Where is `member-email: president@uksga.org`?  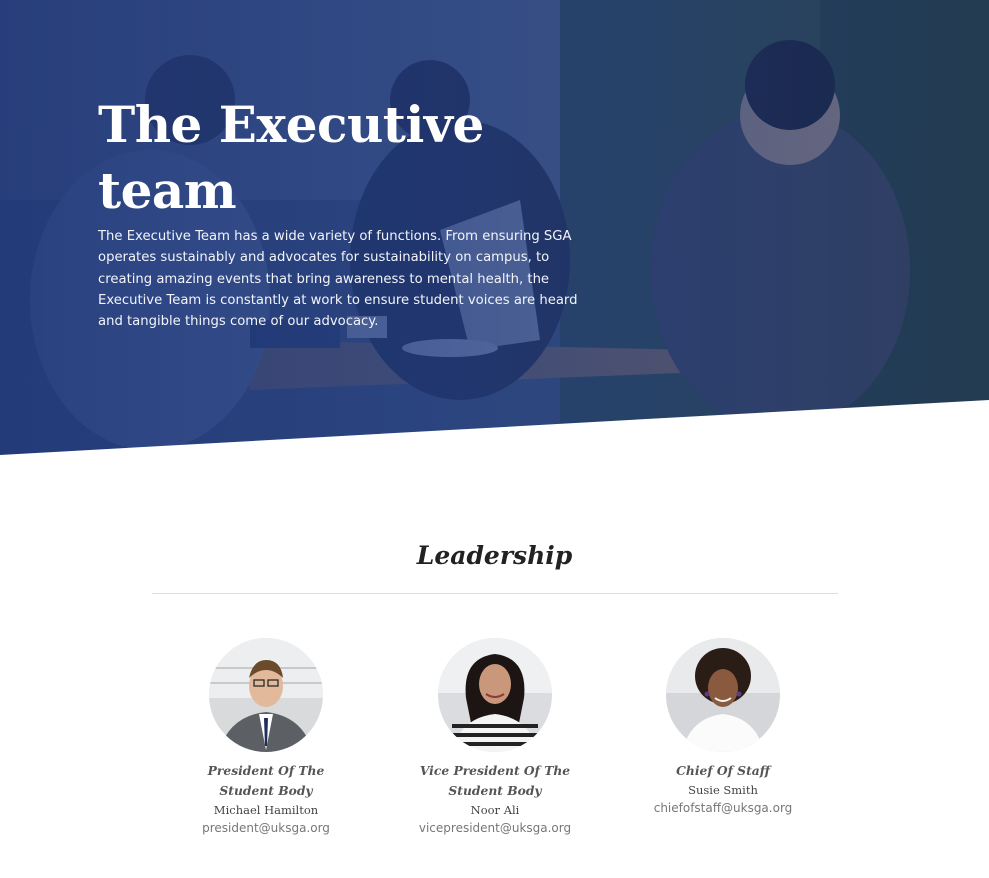
member-email: president@uksga.org is located at coordinates (266, 828).